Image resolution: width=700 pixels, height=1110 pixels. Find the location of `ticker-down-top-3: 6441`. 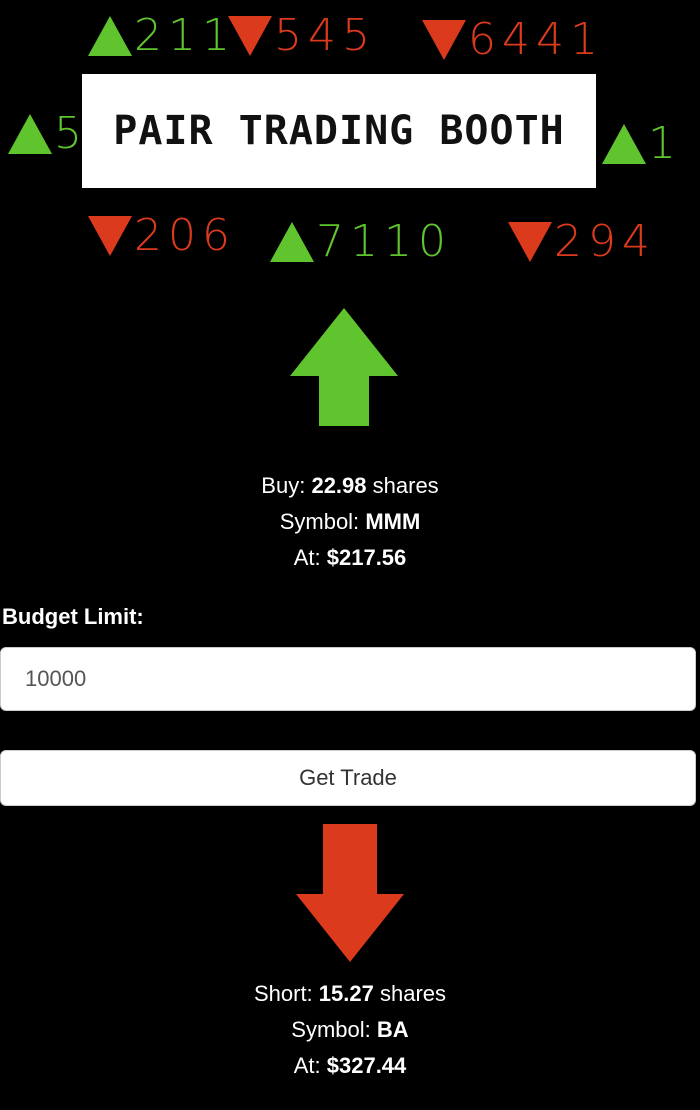

ticker-down-top-3: 6441 is located at coordinates (513, 40).